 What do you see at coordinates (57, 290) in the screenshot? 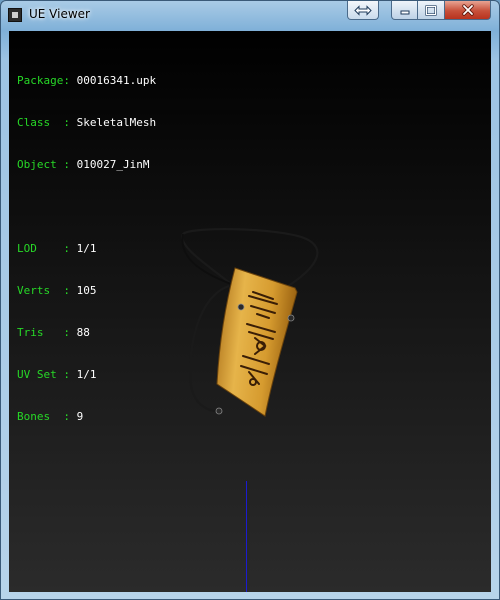
I see `info-row-verts: Verts : 105` at bounding box center [57, 290].